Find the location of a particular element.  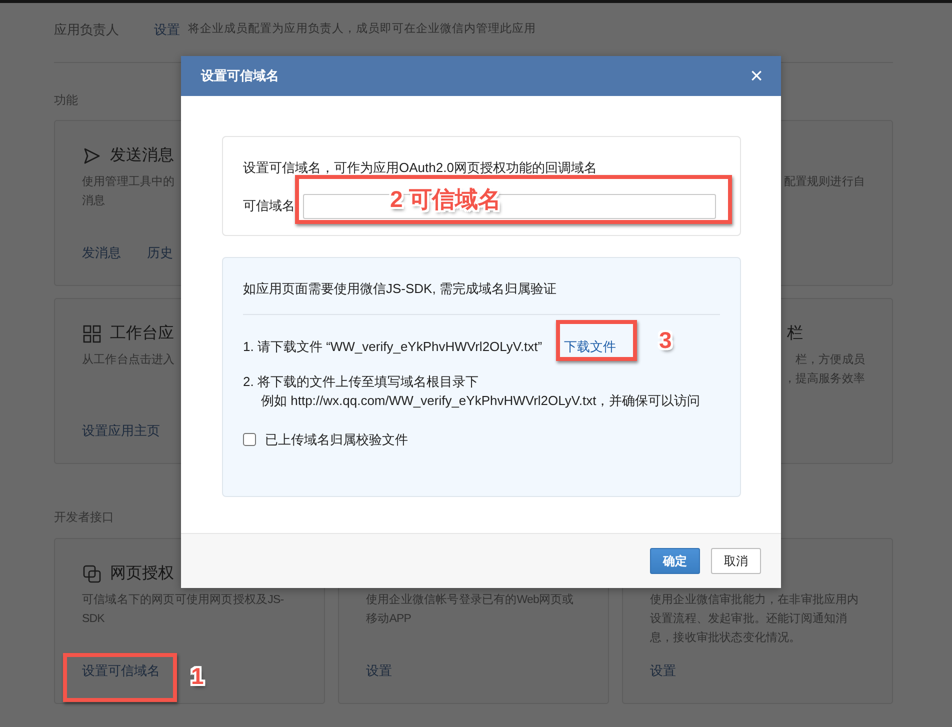

card-description: 从工作台点击进入 is located at coordinates (128, 360).